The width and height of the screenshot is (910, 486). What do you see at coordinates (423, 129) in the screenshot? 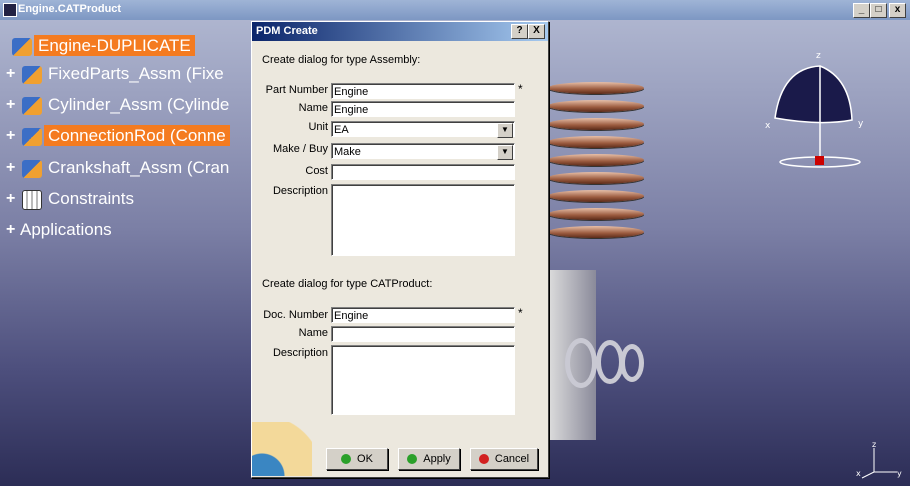
I see `unit-select: EA ▼` at bounding box center [423, 129].